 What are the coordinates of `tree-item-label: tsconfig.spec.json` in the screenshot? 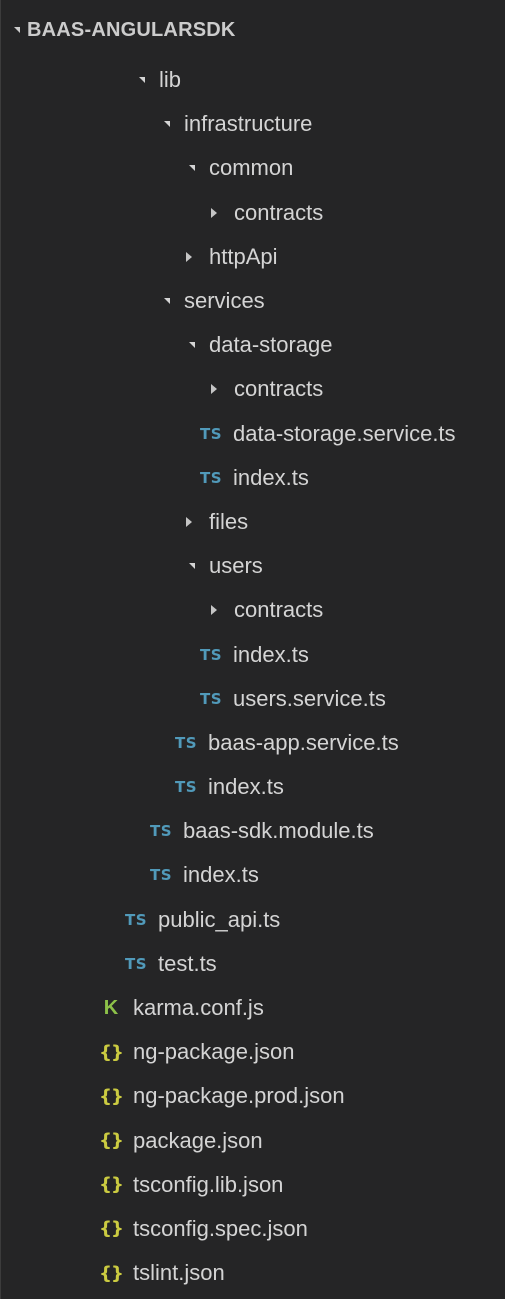 It's located at (220, 1228).